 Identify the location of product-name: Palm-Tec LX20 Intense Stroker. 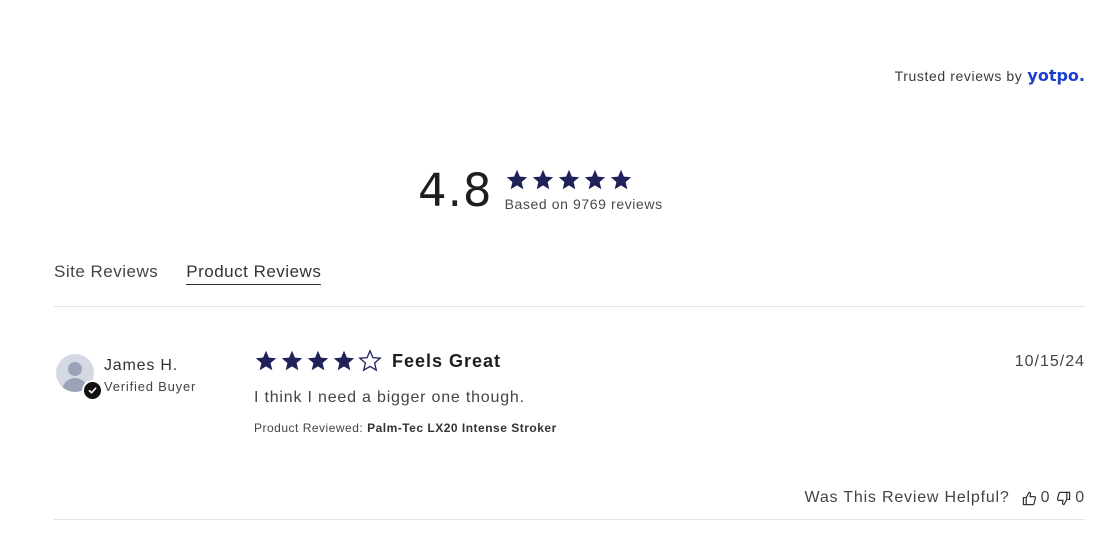
(462, 428).